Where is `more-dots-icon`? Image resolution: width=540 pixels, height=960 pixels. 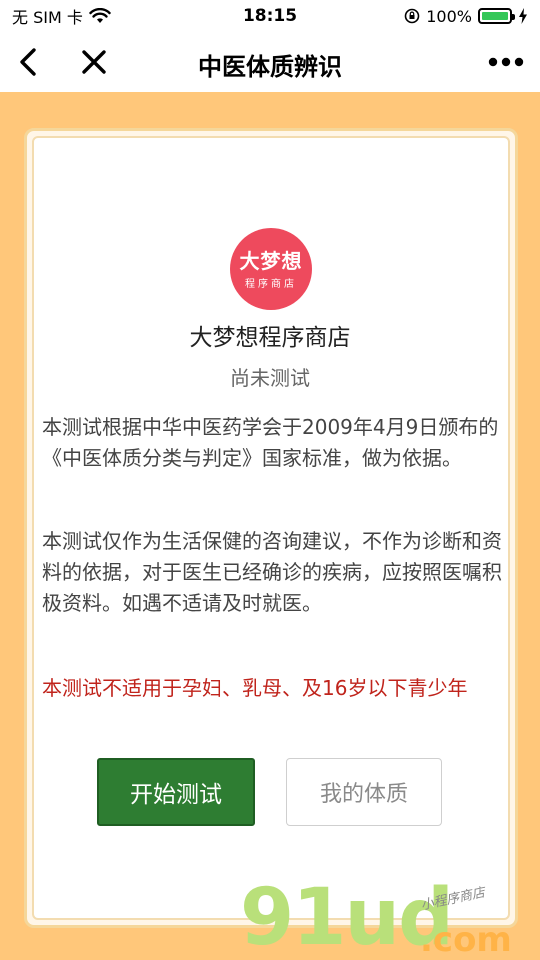
more-dots-icon is located at coordinates (506, 62).